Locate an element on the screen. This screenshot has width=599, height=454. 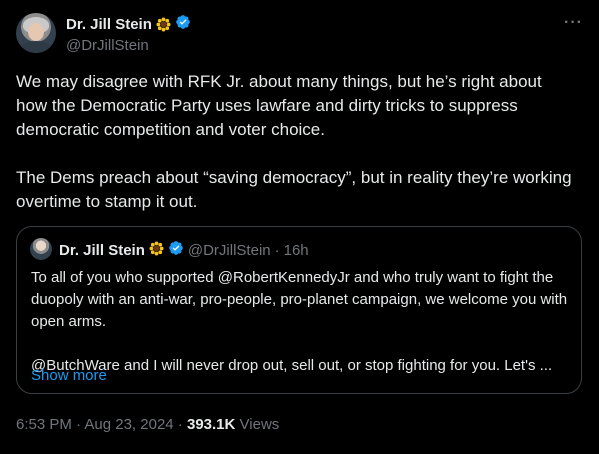
quote-author-handle: @DrJillStein is located at coordinates (229, 250).